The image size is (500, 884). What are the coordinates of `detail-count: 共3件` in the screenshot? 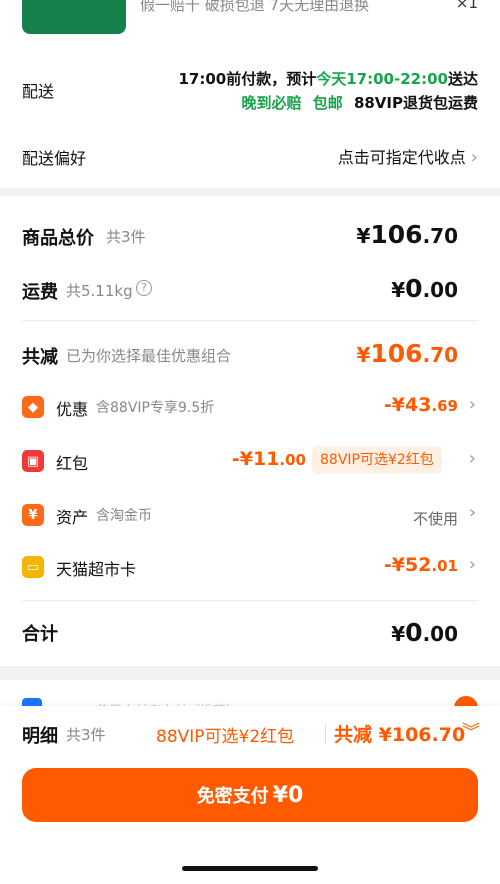 It's located at (86, 735).